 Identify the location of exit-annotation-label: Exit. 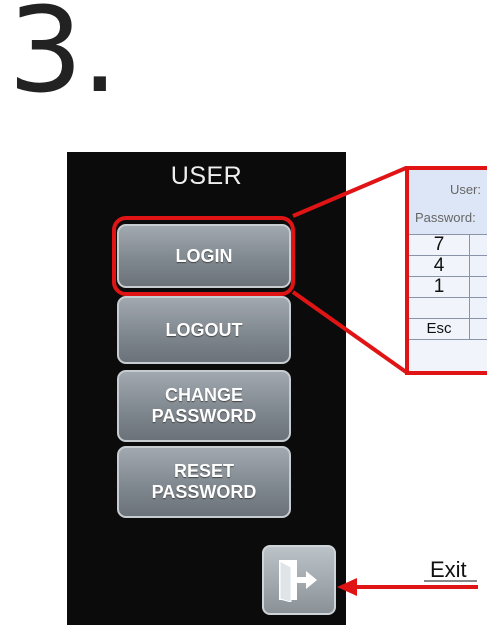
(448, 569).